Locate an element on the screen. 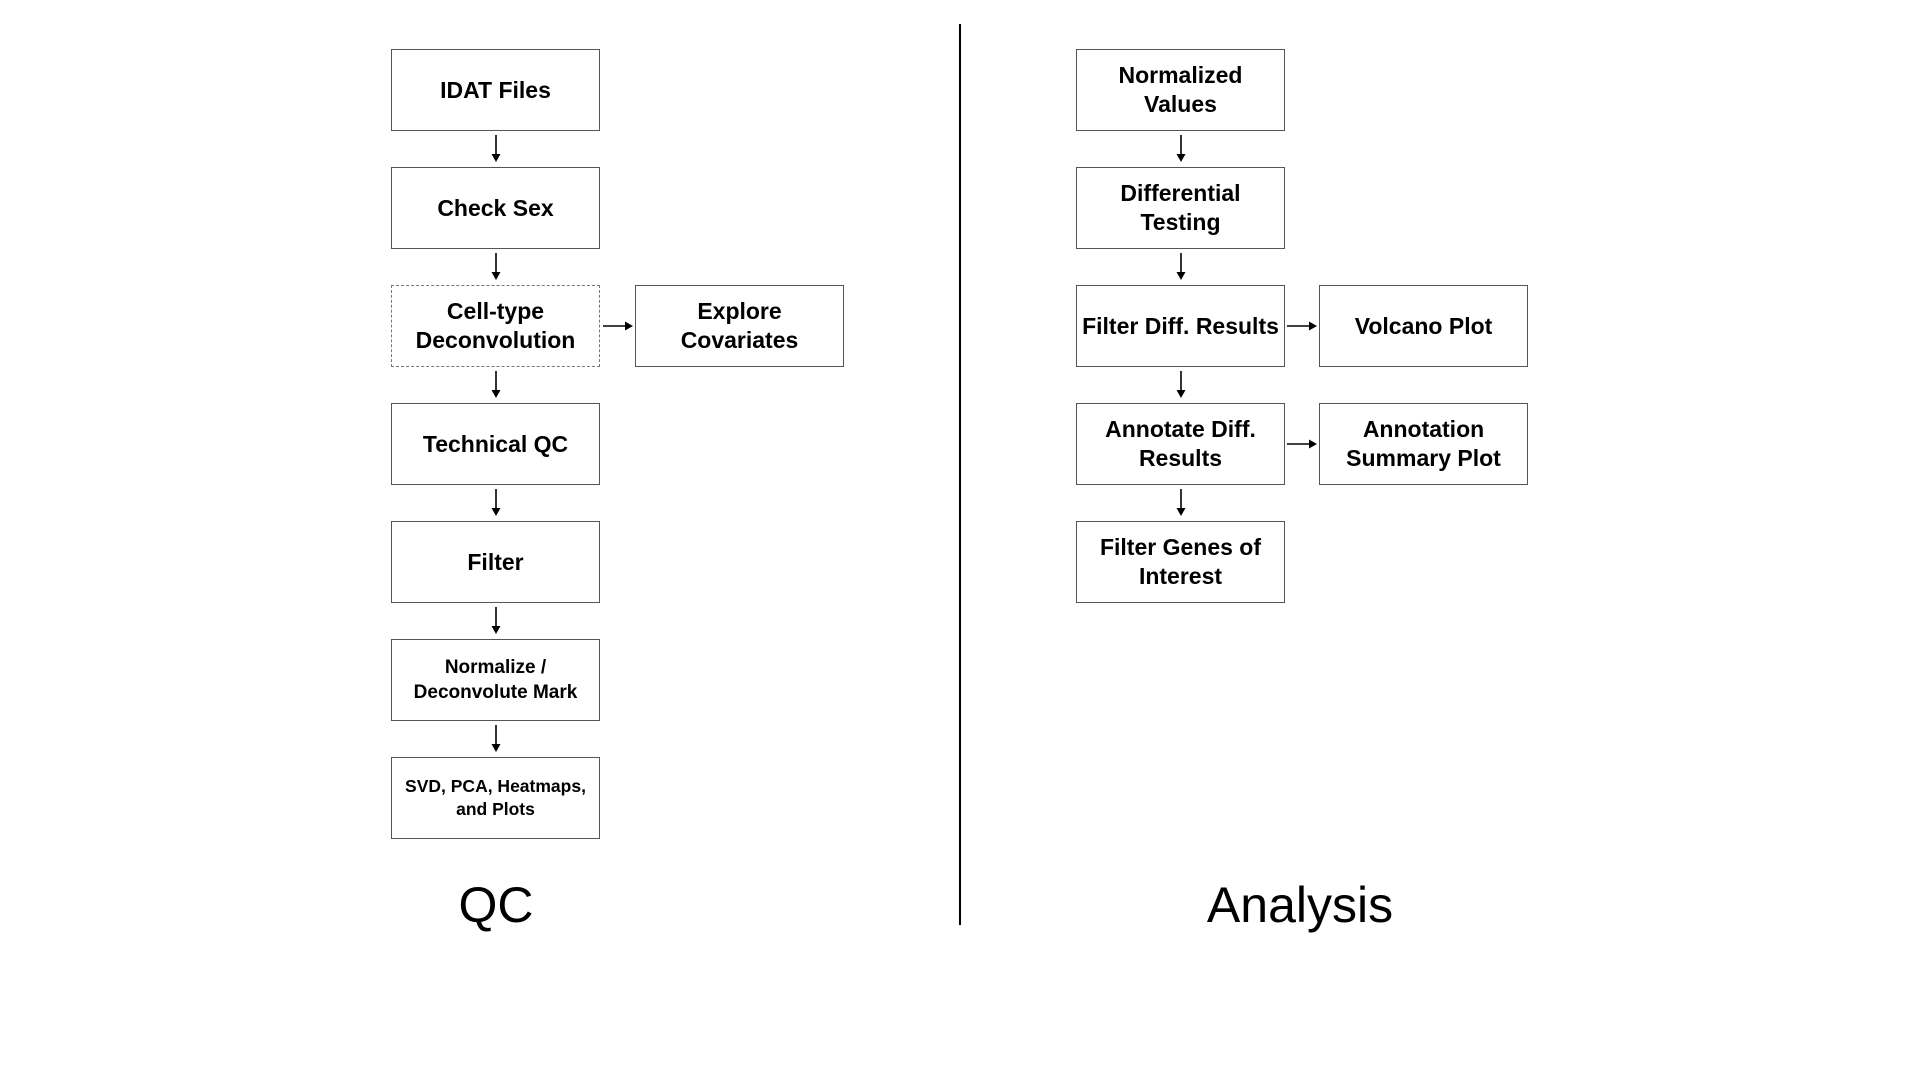 Image resolution: width=1920 pixels, height=1080 pixels. step-filter: Filter is located at coordinates (495, 562).